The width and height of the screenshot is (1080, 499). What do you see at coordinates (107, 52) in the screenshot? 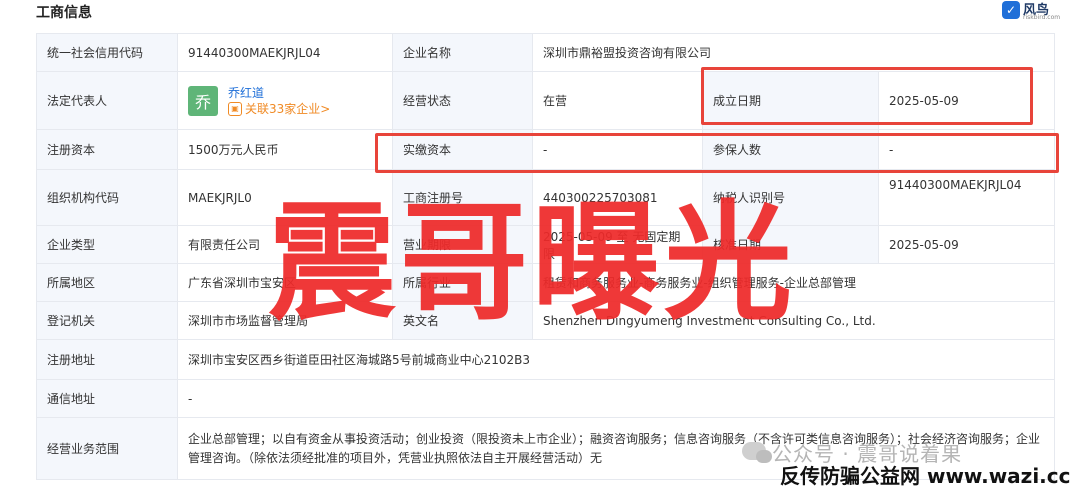
I see `label-credit-code: 统一社会信用代码` at bounding box center [107, 52].